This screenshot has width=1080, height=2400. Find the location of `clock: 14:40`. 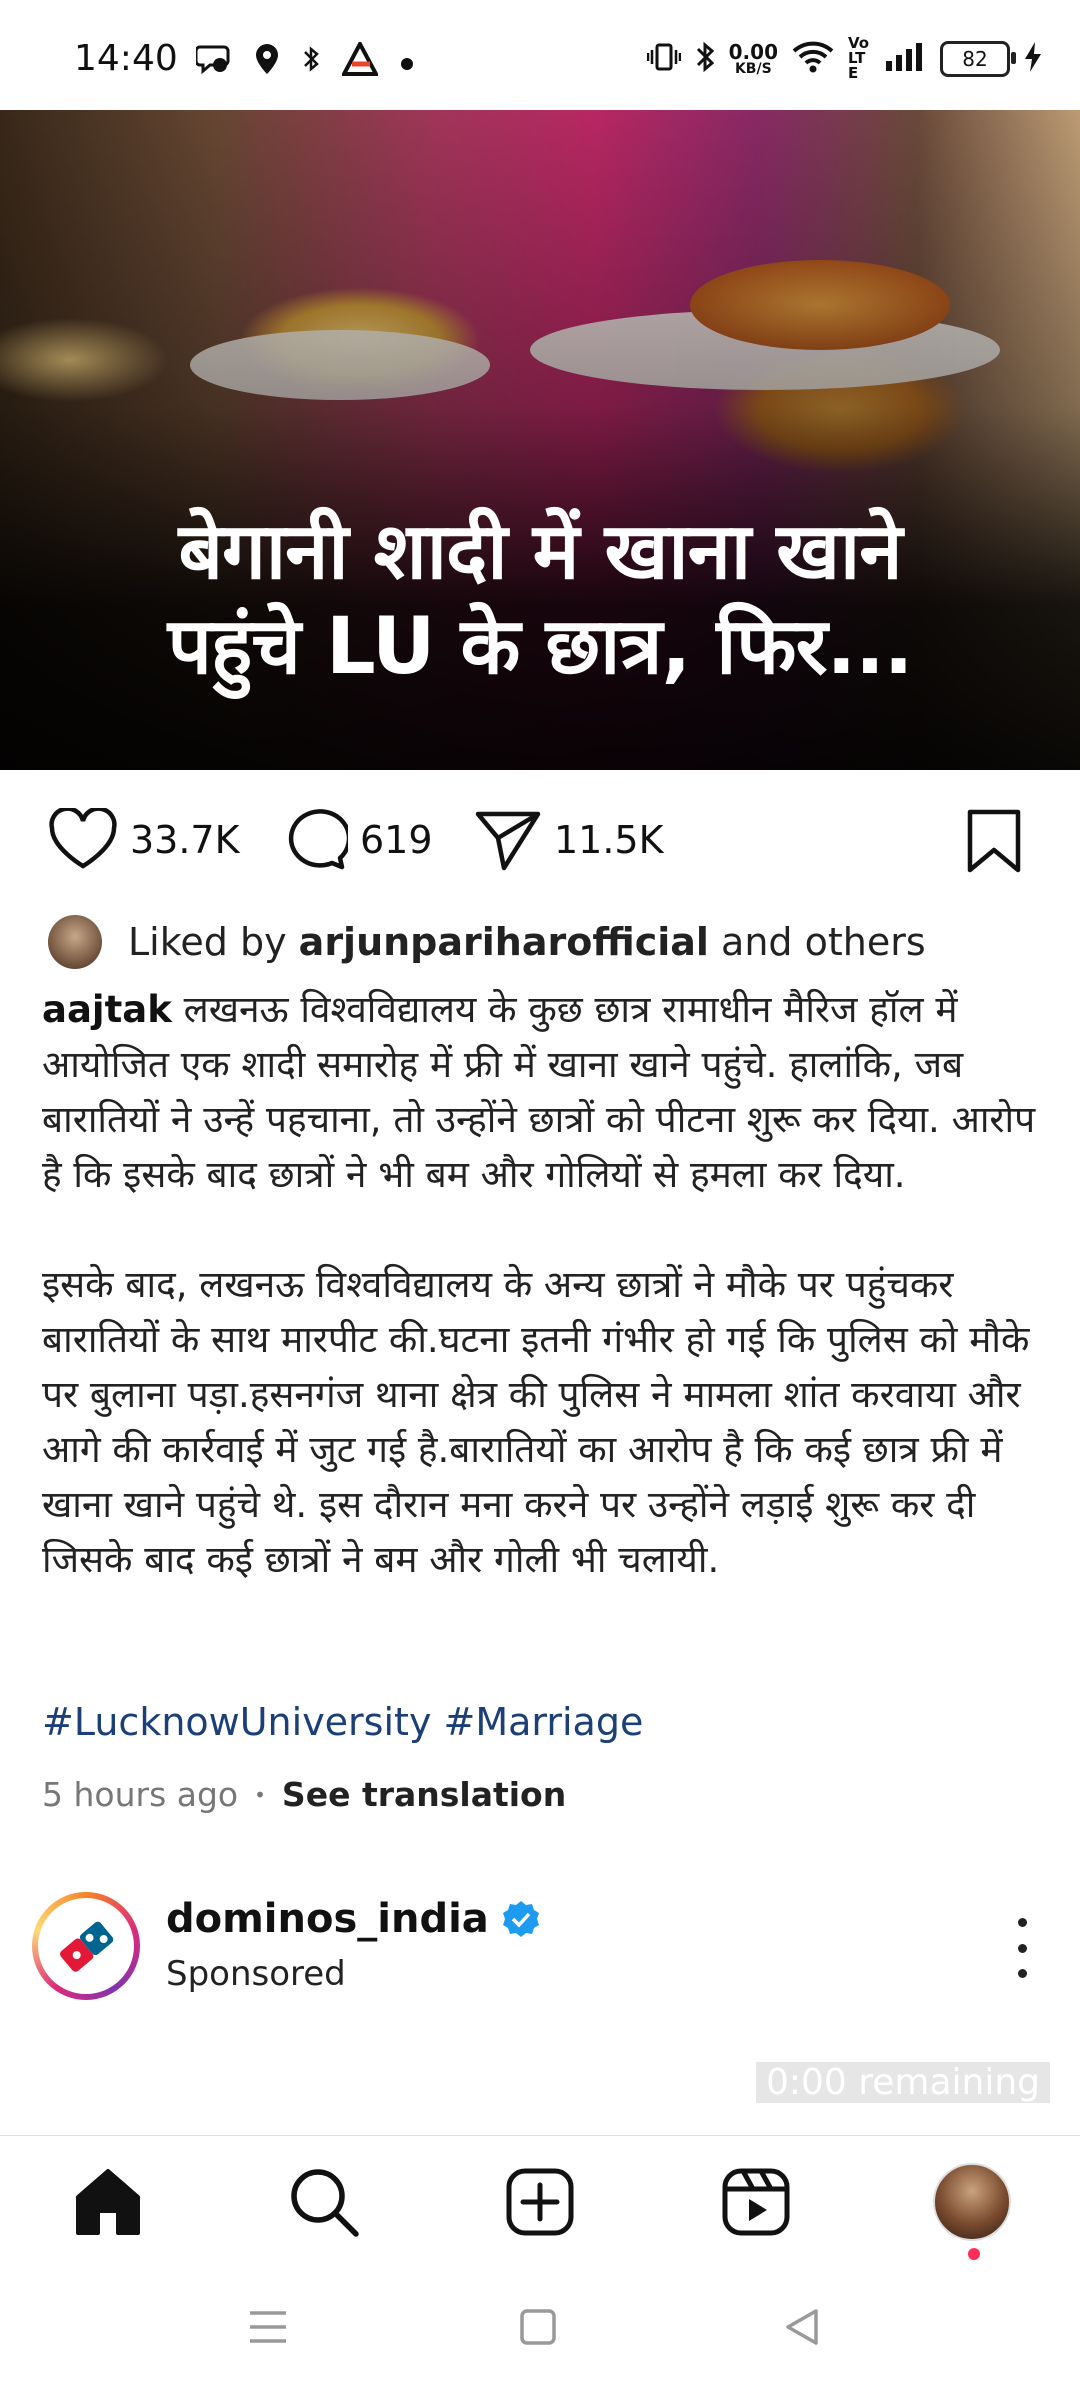

clock: 14:40 is located at coordinates (126, 58).